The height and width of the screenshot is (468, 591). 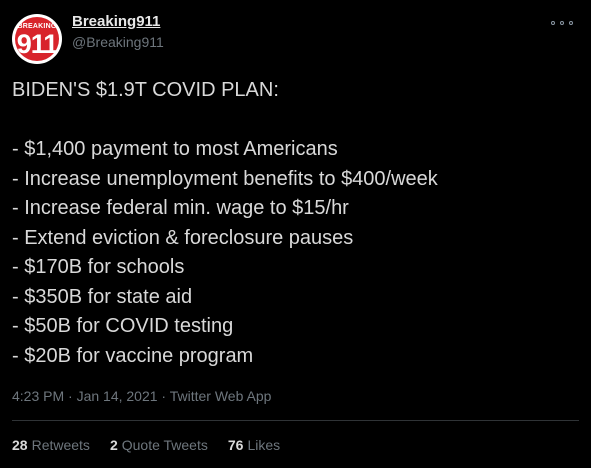 What do you see at coordinates (133, 355) in the screenshot?
I see `tweet-list-item: - $20B for vaccine program` at bounding box center [133, 355].